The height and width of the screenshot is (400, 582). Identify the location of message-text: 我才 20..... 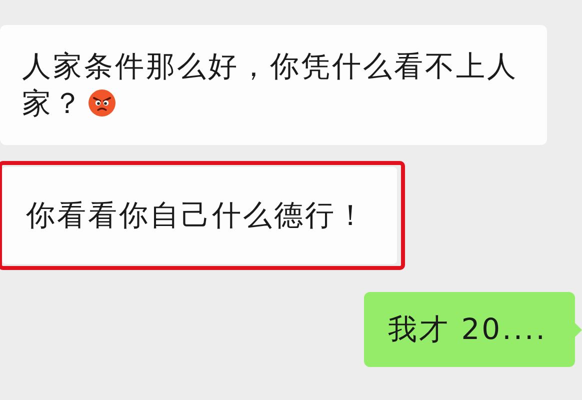
(467, 329).